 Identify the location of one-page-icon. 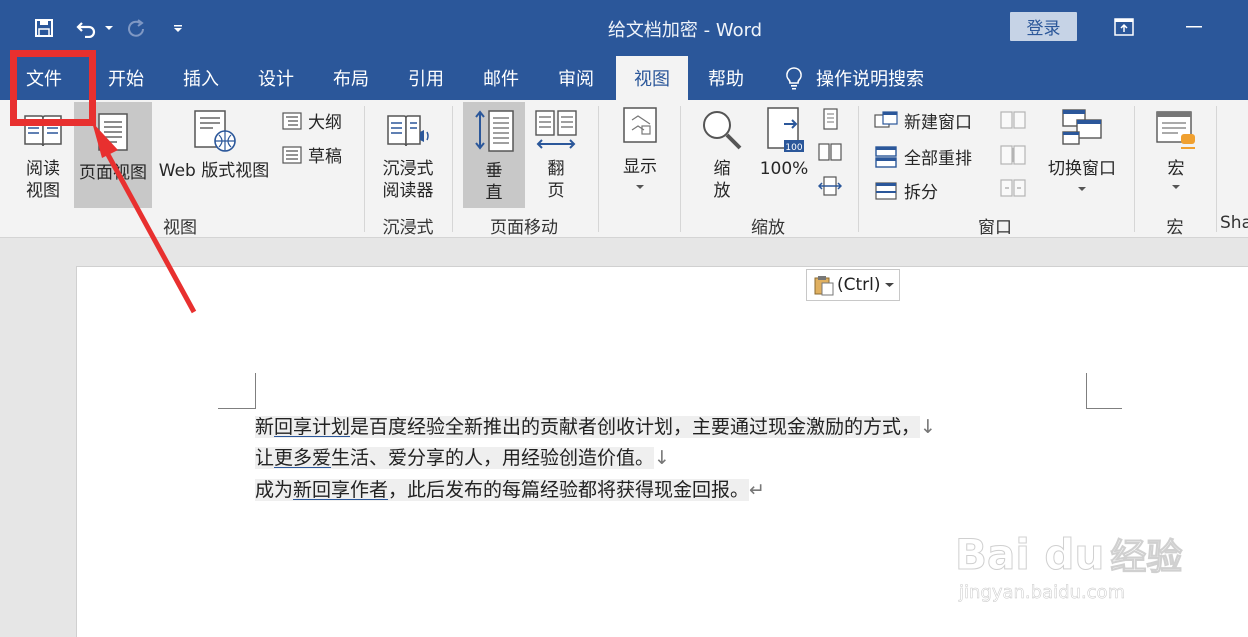
(830, 119).